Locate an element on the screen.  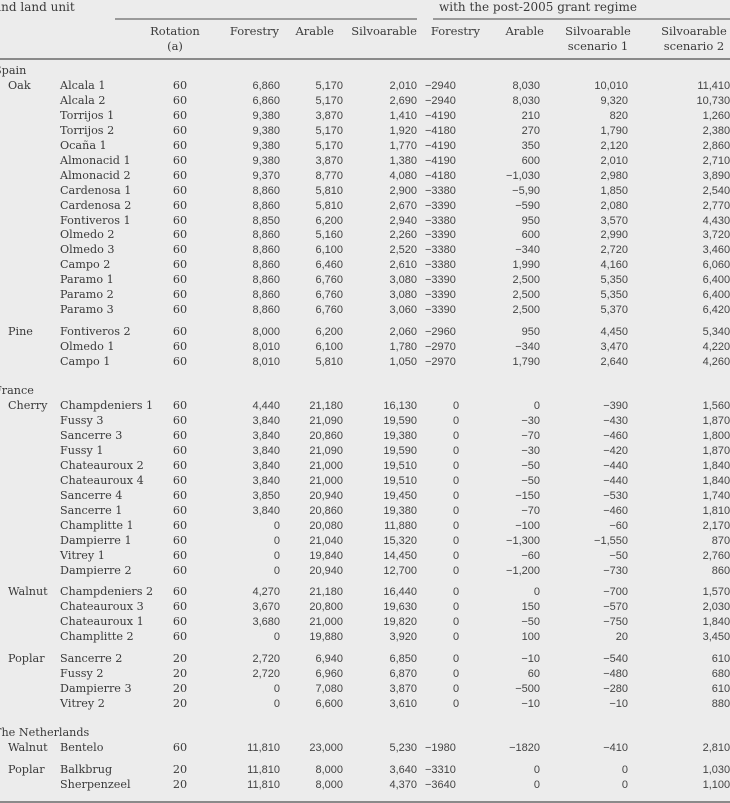
scenario-2-cell: 10,730 is located at coordinates (713, 100).